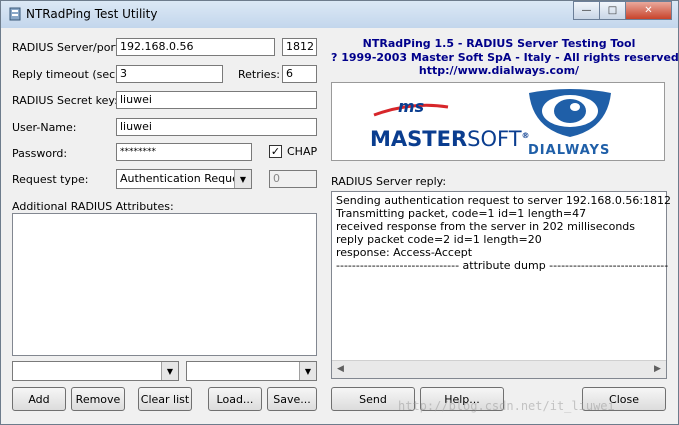  What do you see at coordinates (293, 179) in the screenshot?
I see `request-extra-input: 0` at bounding box center [293, 179].